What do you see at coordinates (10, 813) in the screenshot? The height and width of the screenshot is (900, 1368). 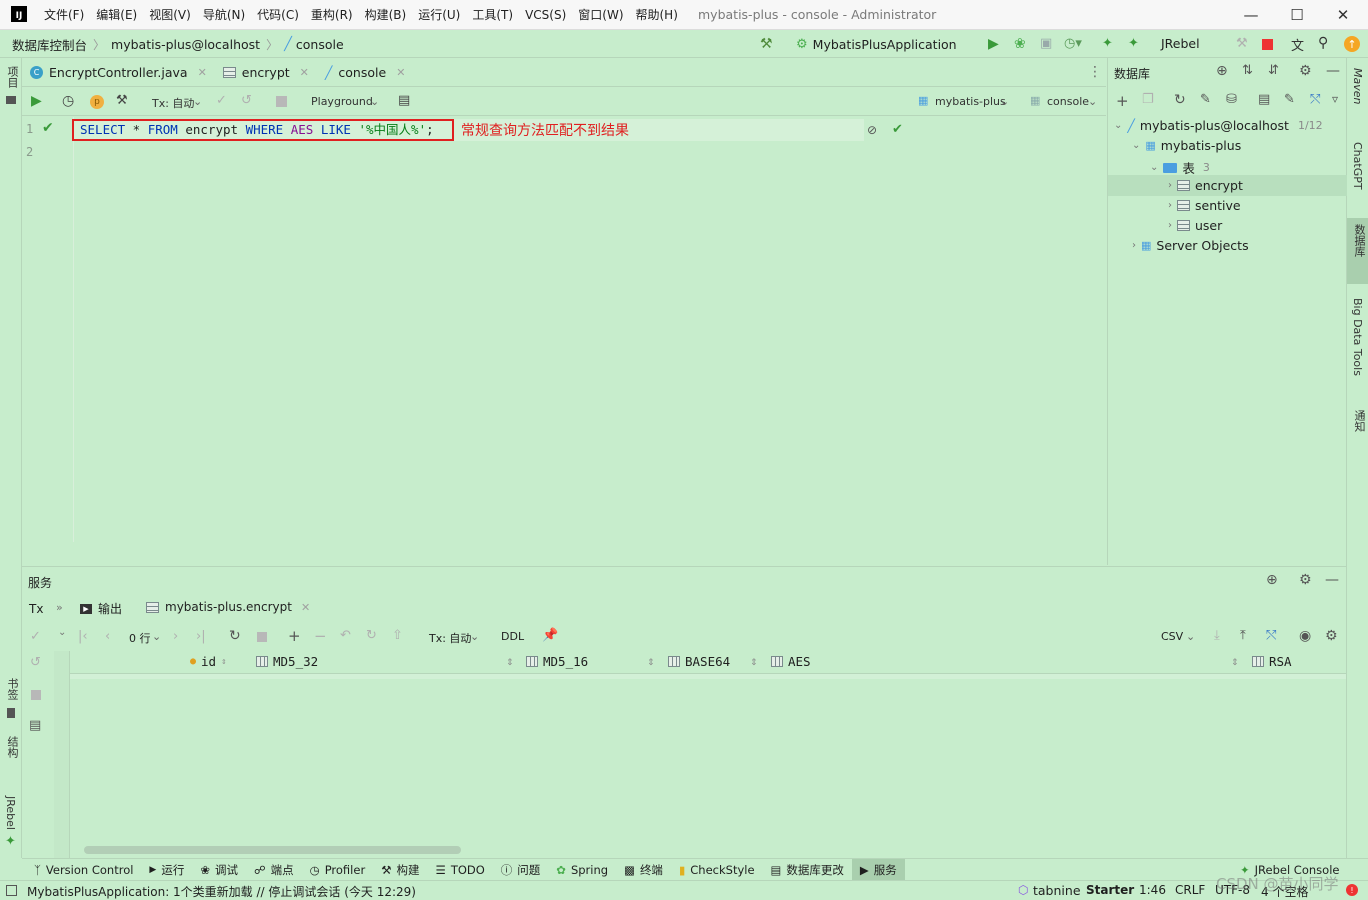 I see `jrebel-tool-button: JRebel` at bounding box center [10, 813].